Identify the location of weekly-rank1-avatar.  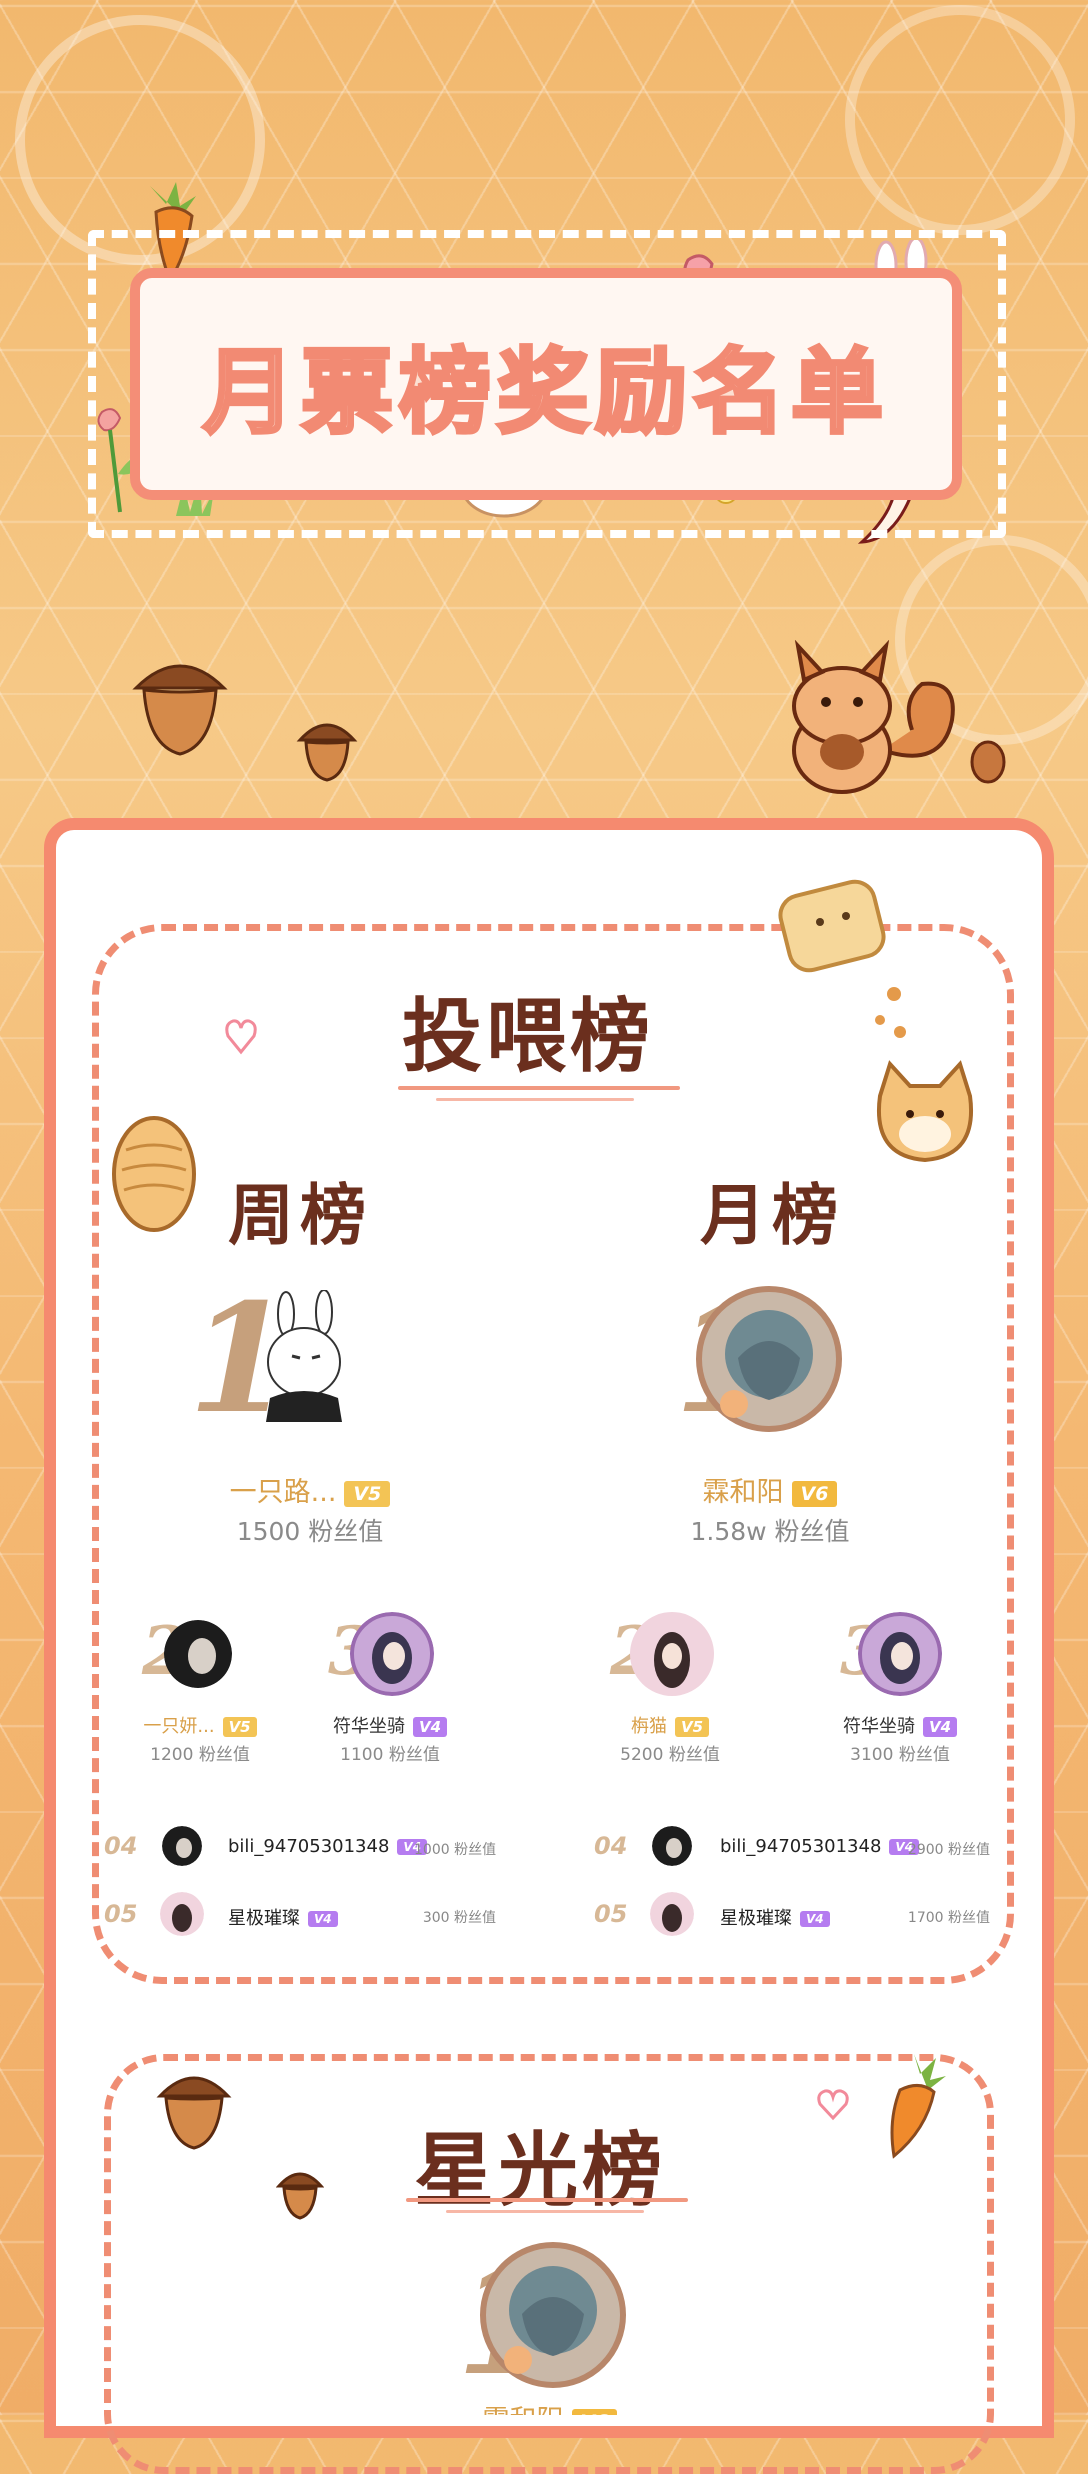
(300, 1356).